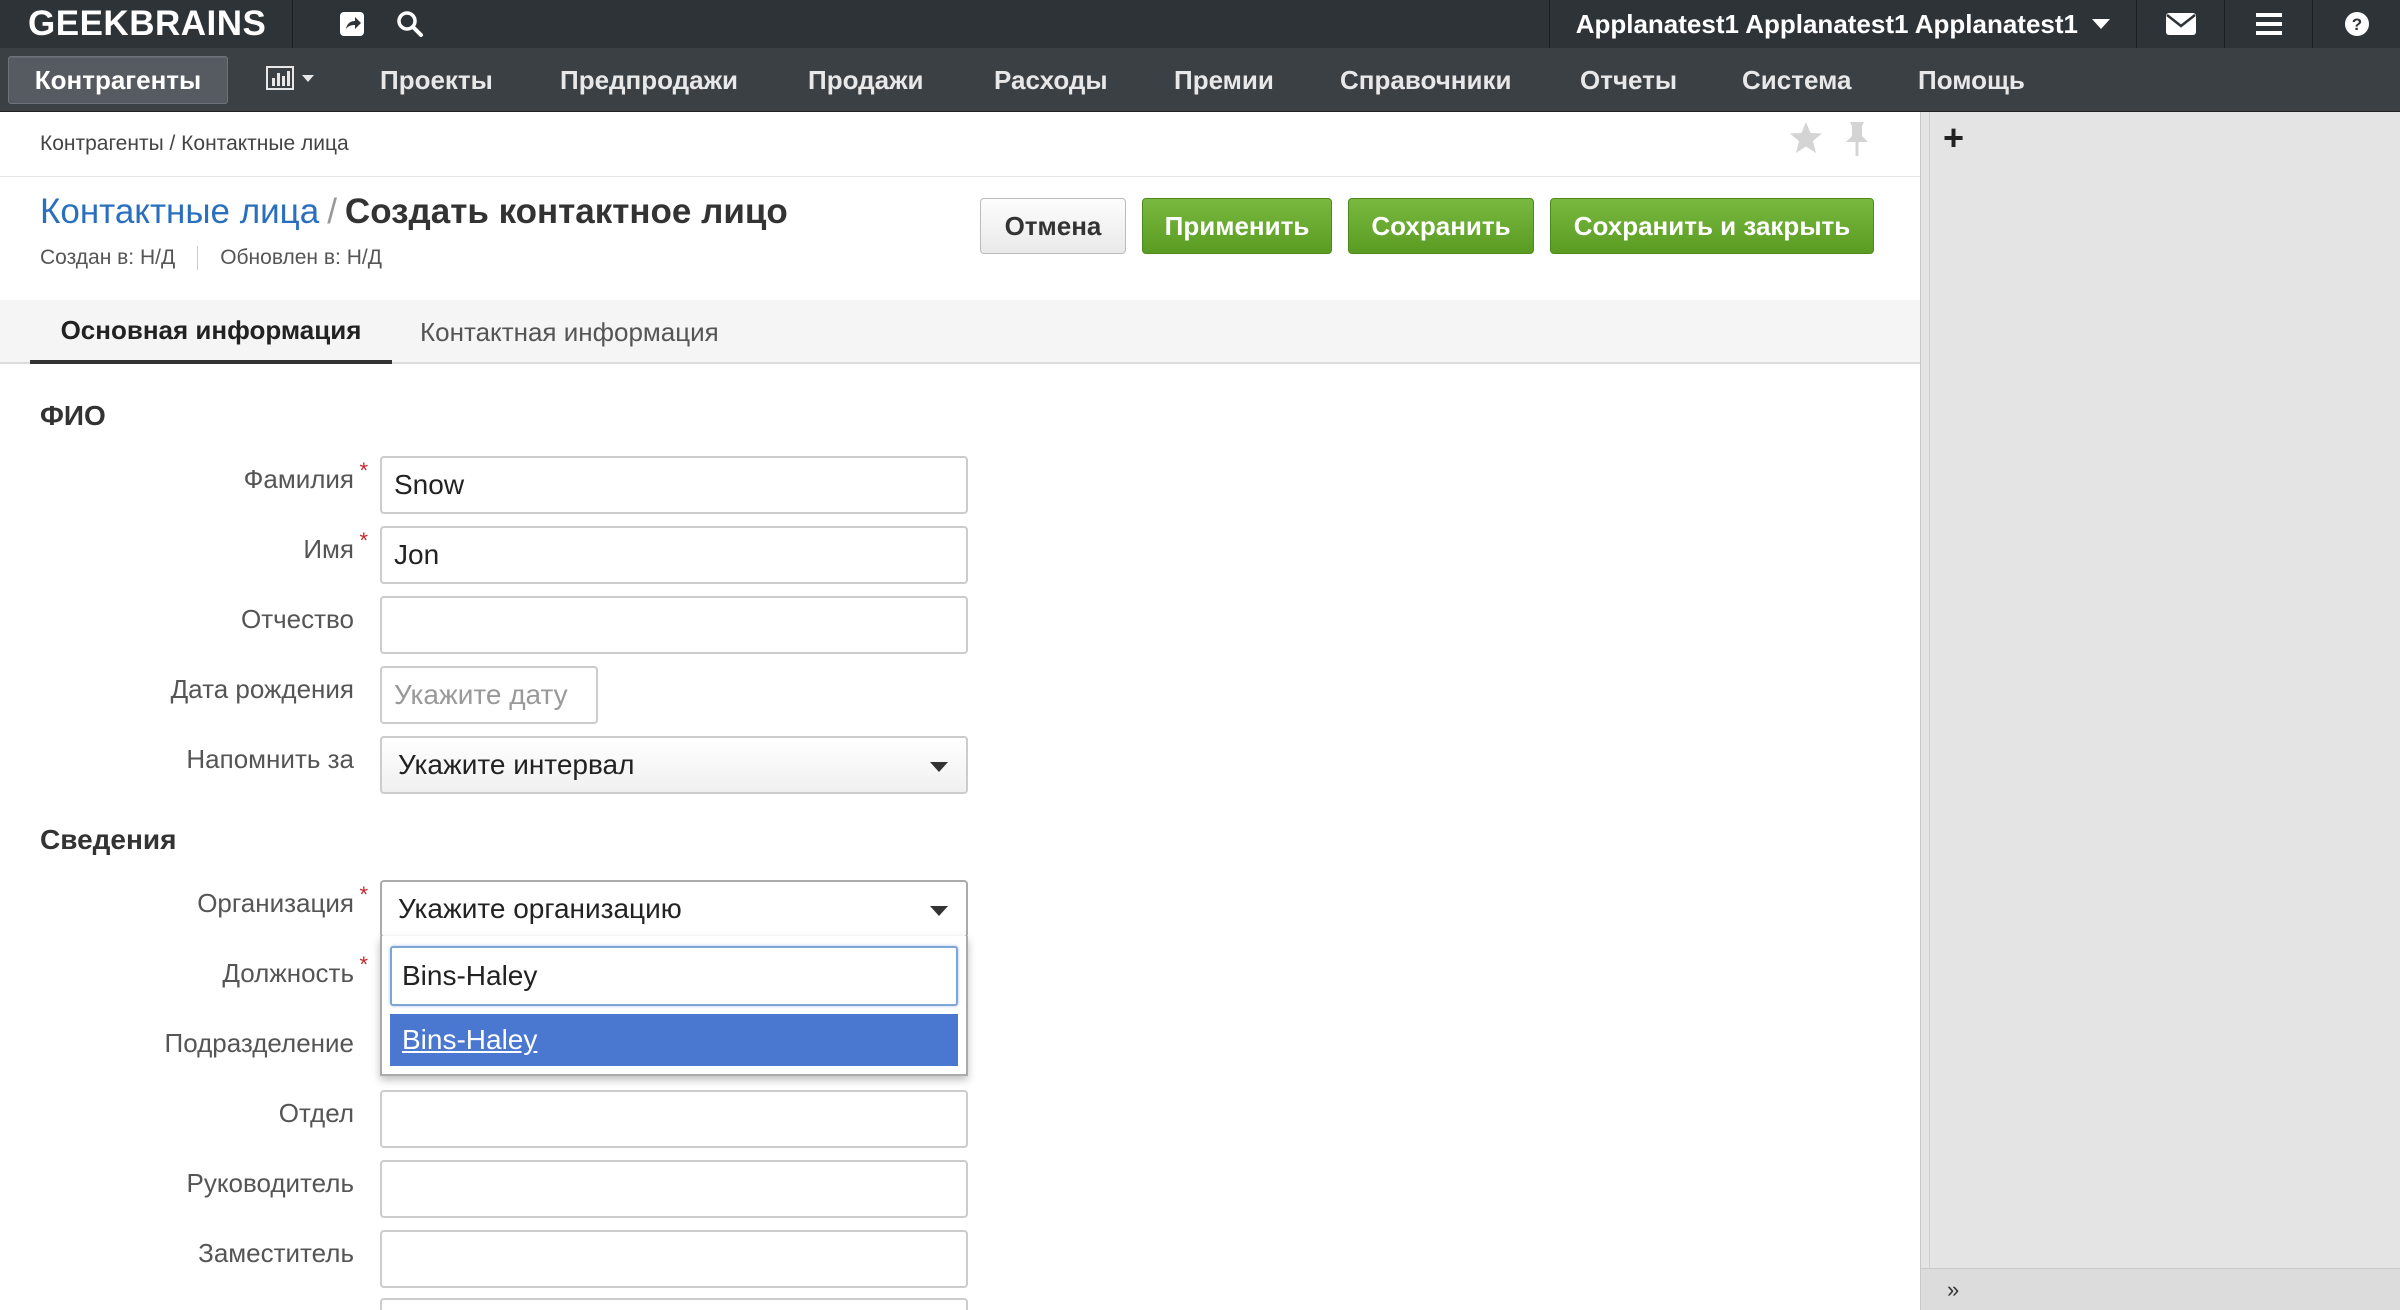 The image size is (2400, 1310). What do you see at coordinates (262, 689) in the screenshot?
I see `birth-date-label: Дата рождения` at bounding box center [262, 689].